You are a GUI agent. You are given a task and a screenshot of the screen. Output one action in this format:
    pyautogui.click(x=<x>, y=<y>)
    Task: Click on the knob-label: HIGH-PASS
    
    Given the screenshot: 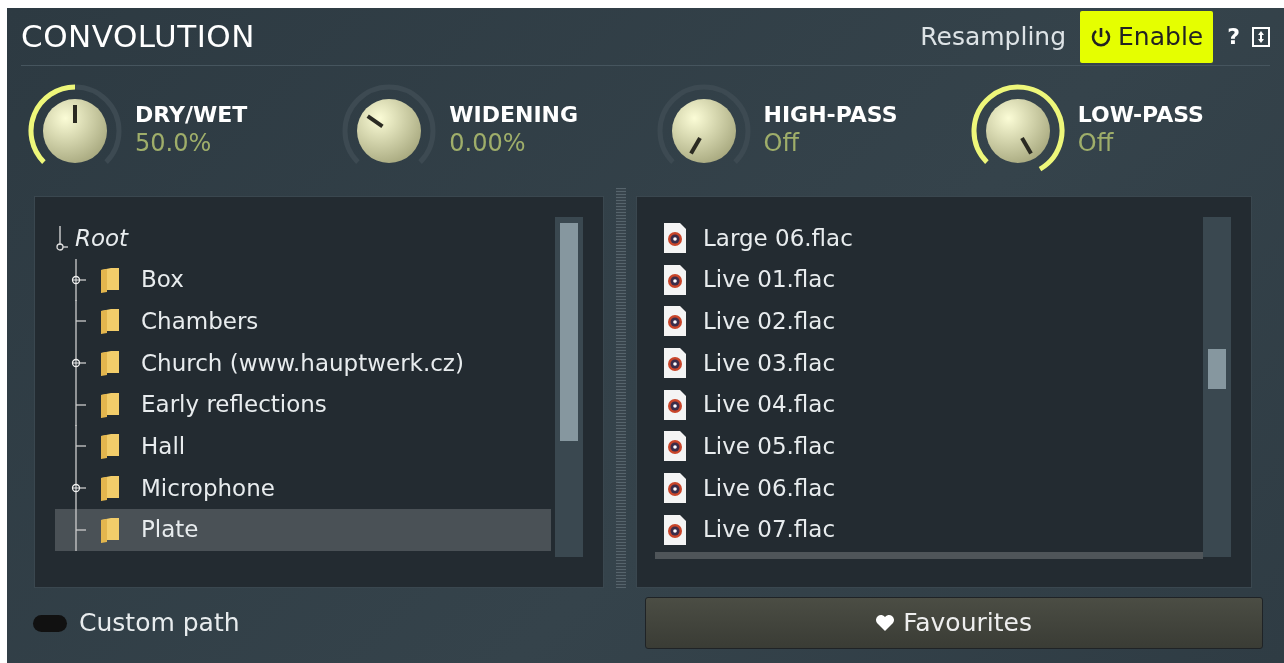 What is the action you would take?
    pyautogui.click(x=830, y=115)
    